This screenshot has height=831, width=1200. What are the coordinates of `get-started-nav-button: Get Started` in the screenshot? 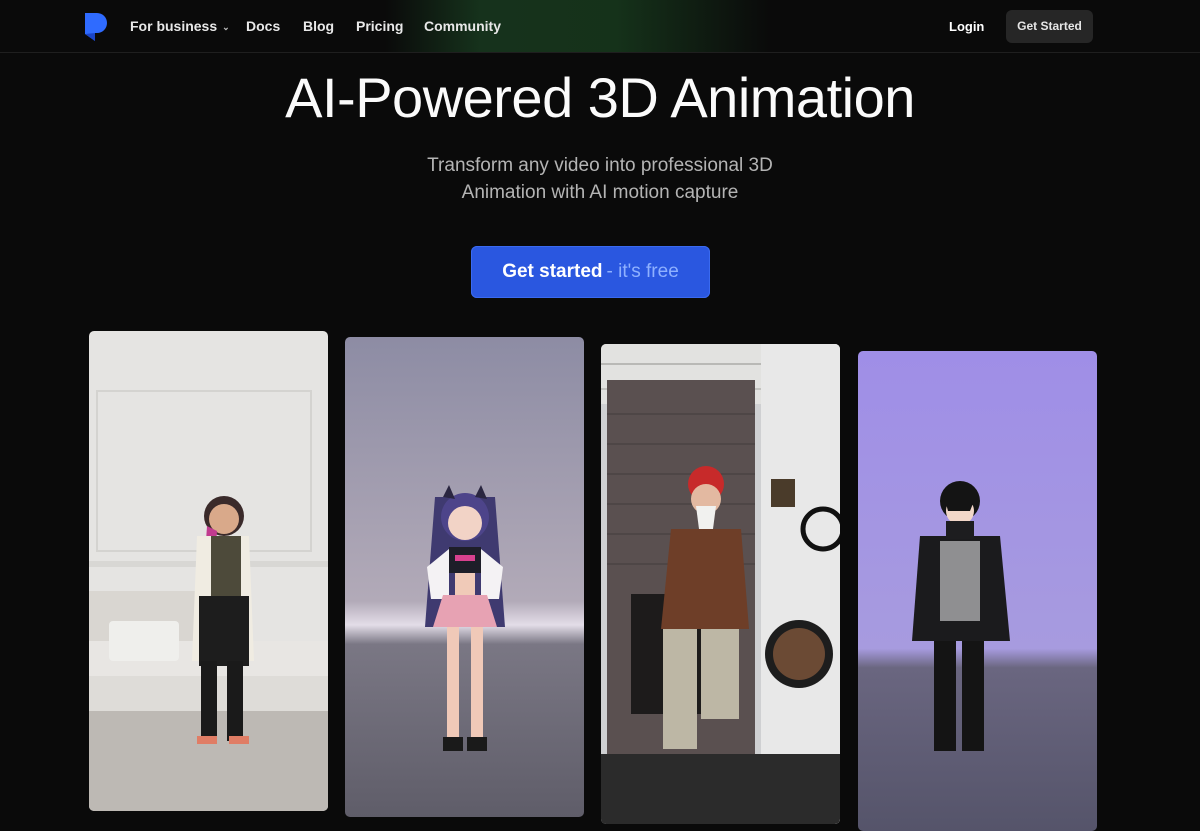 It's located at (1049, 26).